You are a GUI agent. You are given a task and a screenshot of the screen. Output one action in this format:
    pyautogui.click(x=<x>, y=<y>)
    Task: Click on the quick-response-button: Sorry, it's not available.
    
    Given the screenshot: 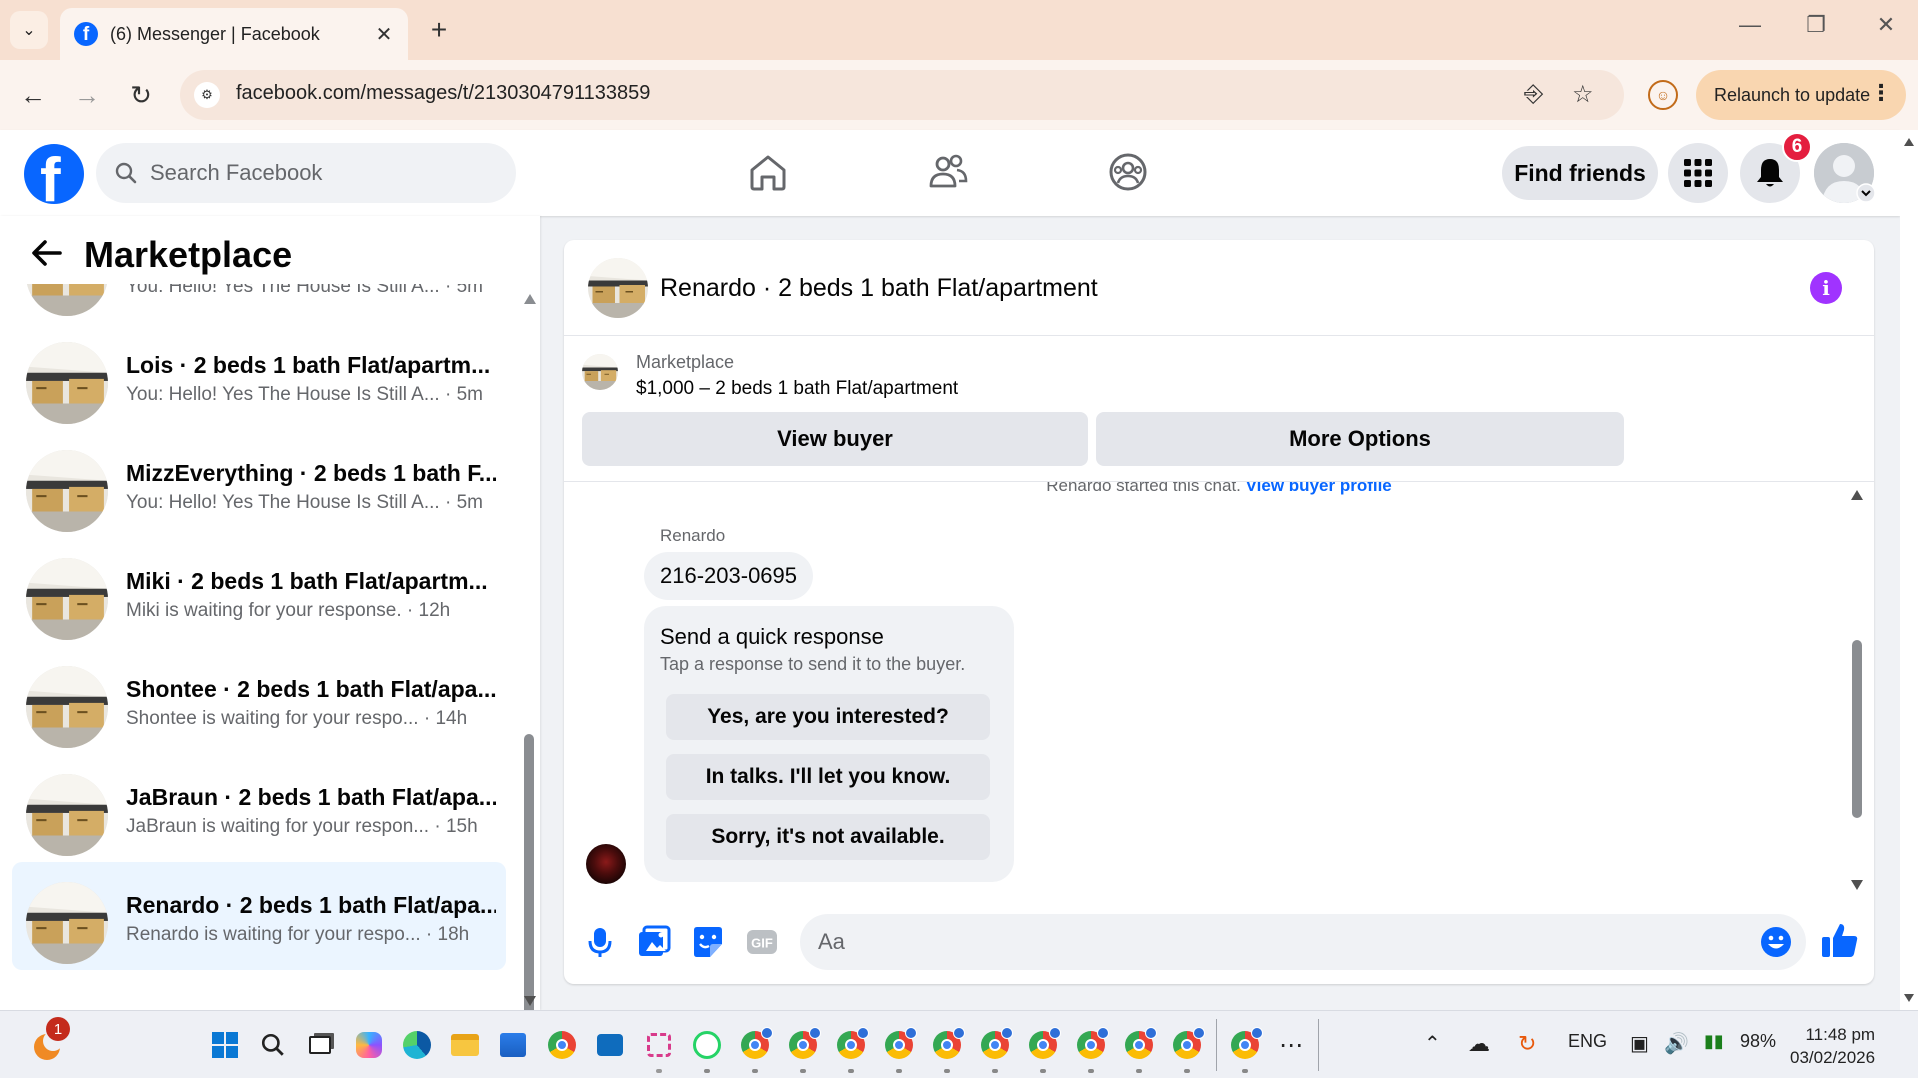 What is the action you would take?
    pyautogui.click(x=828, y=837)
    